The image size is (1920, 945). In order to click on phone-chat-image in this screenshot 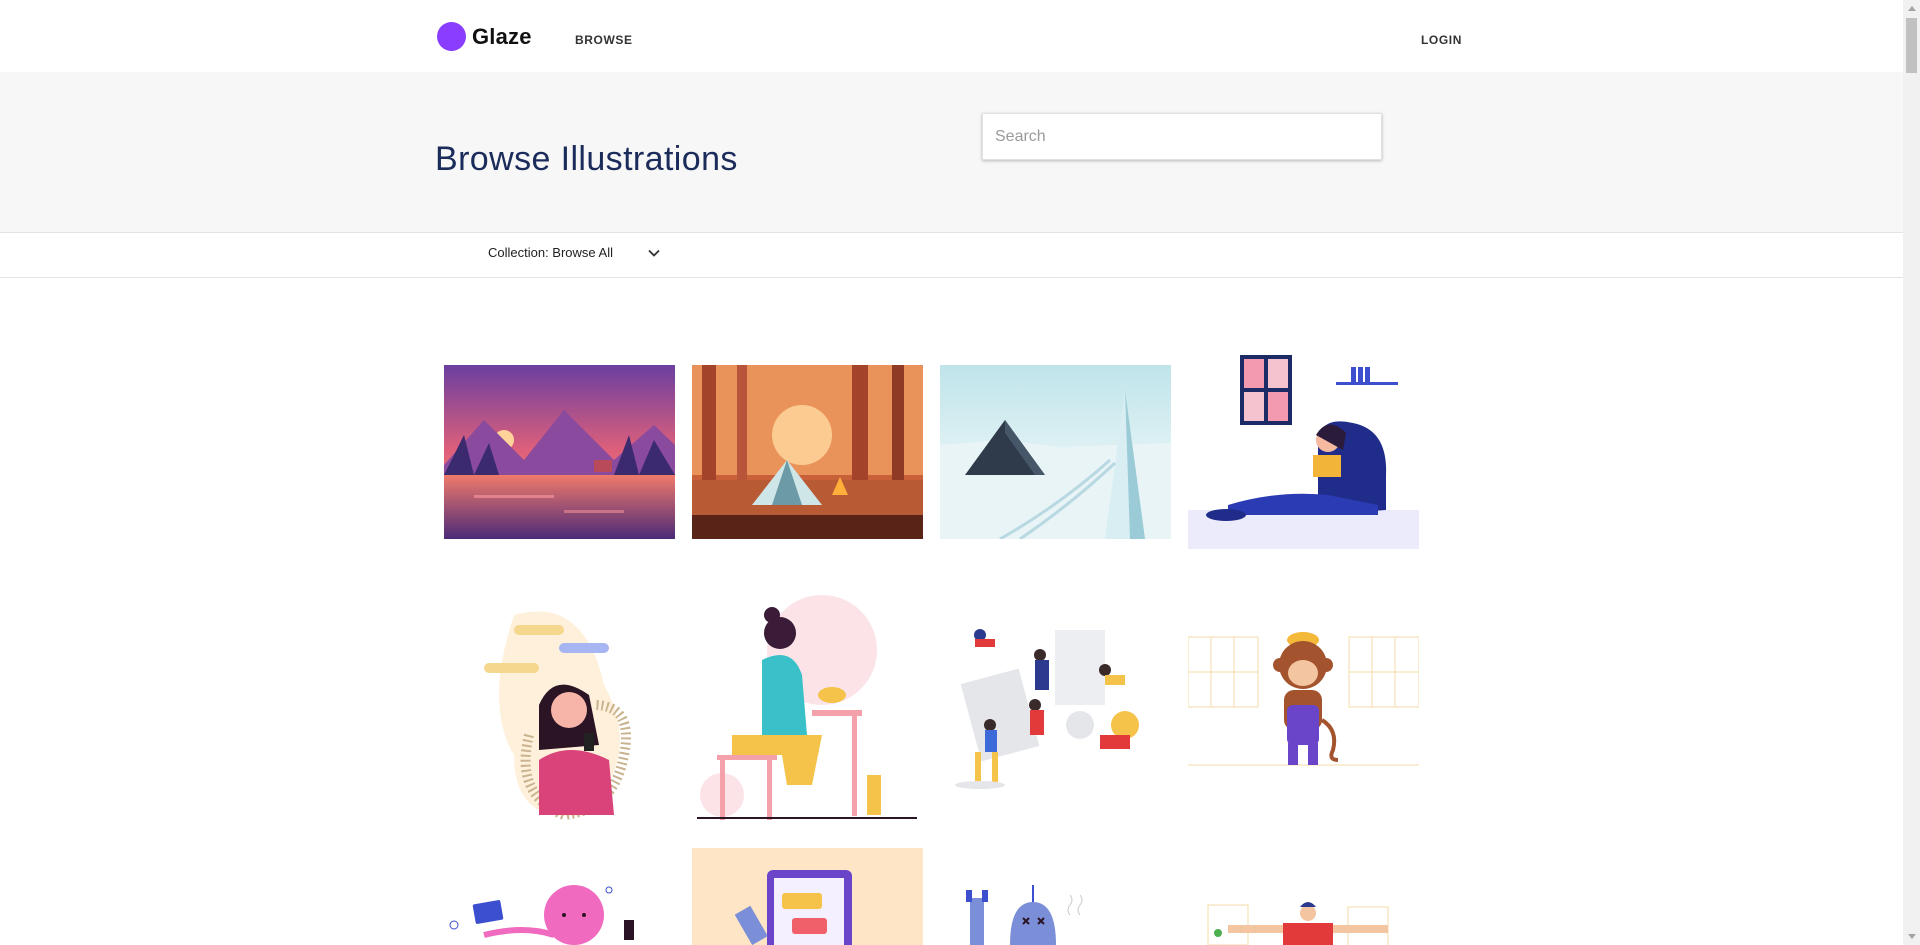, I will do `click(807, 896)`.